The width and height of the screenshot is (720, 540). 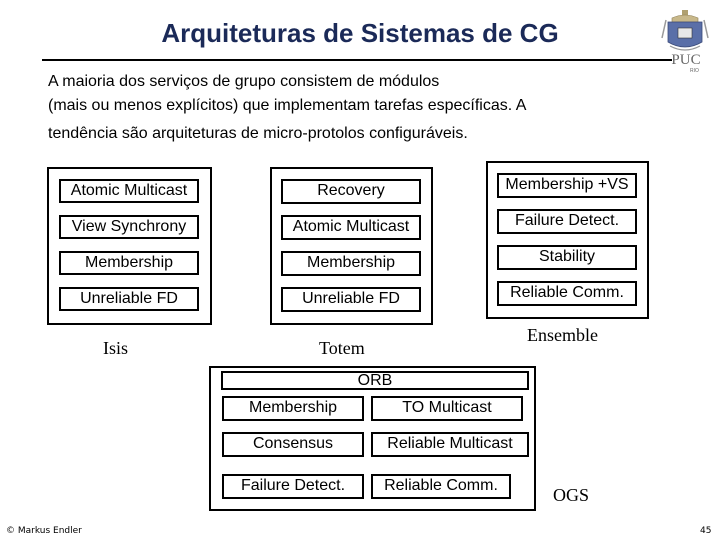 What do you see at coordinates (567, 185) in the screenshot?
I see `ensemble-module: Membership +VS` at bounding box center [567, 185].